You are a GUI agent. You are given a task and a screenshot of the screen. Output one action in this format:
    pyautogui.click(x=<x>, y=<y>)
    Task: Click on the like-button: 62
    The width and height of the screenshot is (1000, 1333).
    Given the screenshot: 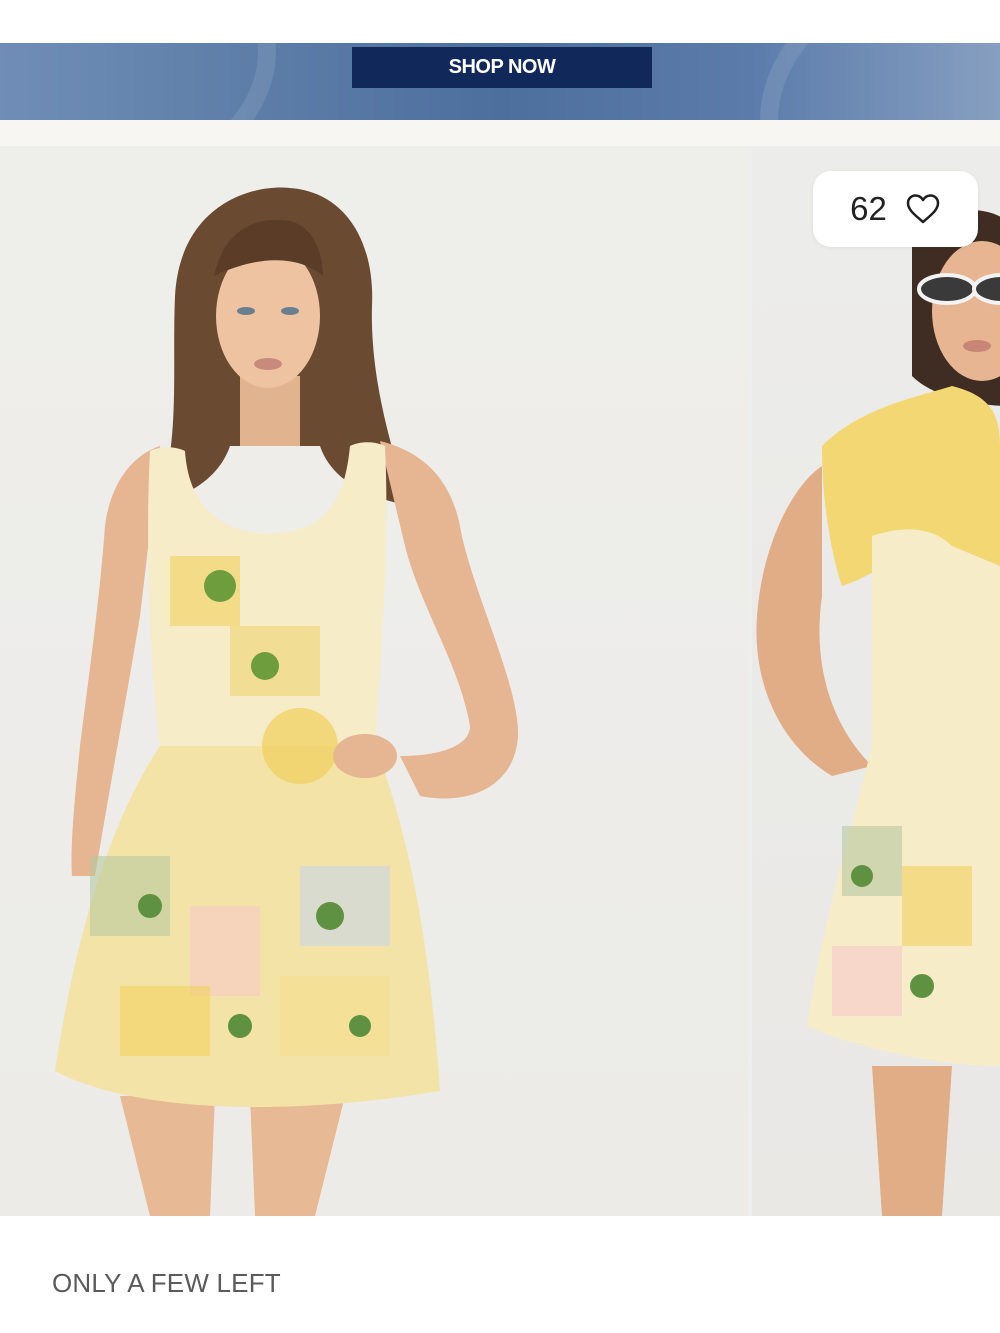 What is the action you would take?
    pyautogui.click(x=895, y=209)
    